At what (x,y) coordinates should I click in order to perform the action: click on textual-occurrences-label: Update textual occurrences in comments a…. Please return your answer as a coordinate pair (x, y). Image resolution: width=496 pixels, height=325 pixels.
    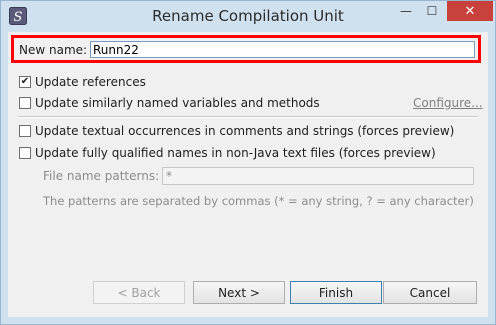
    Looking at the image, I should click on (245, 131).